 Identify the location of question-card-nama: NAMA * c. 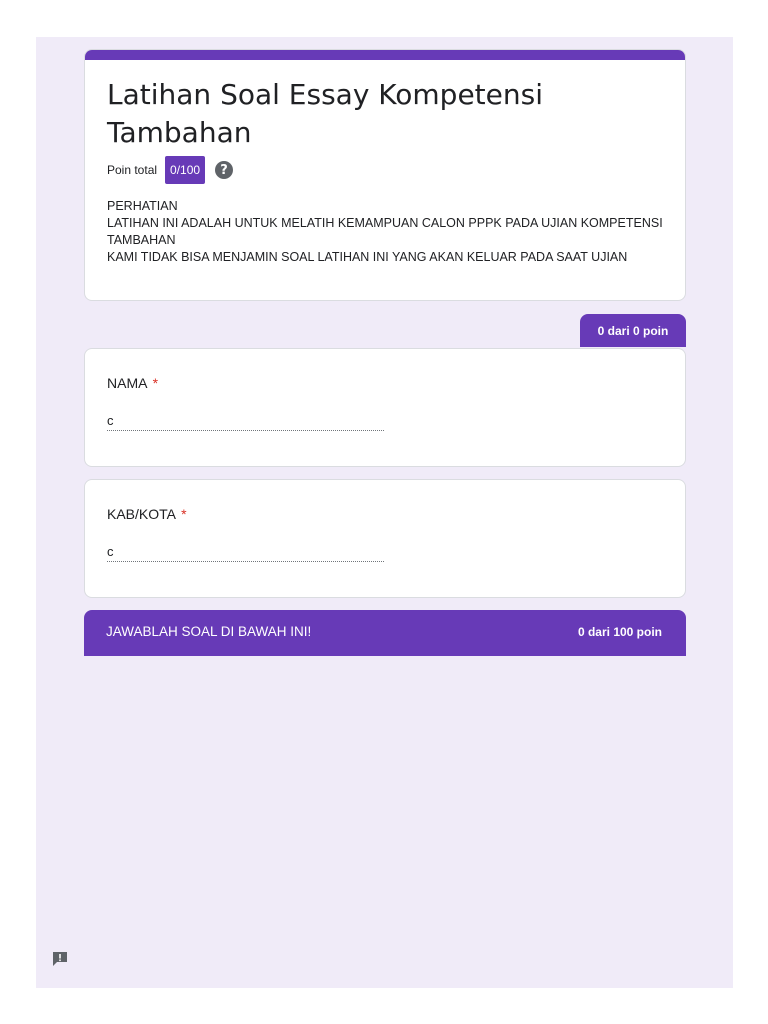
(385, 407).